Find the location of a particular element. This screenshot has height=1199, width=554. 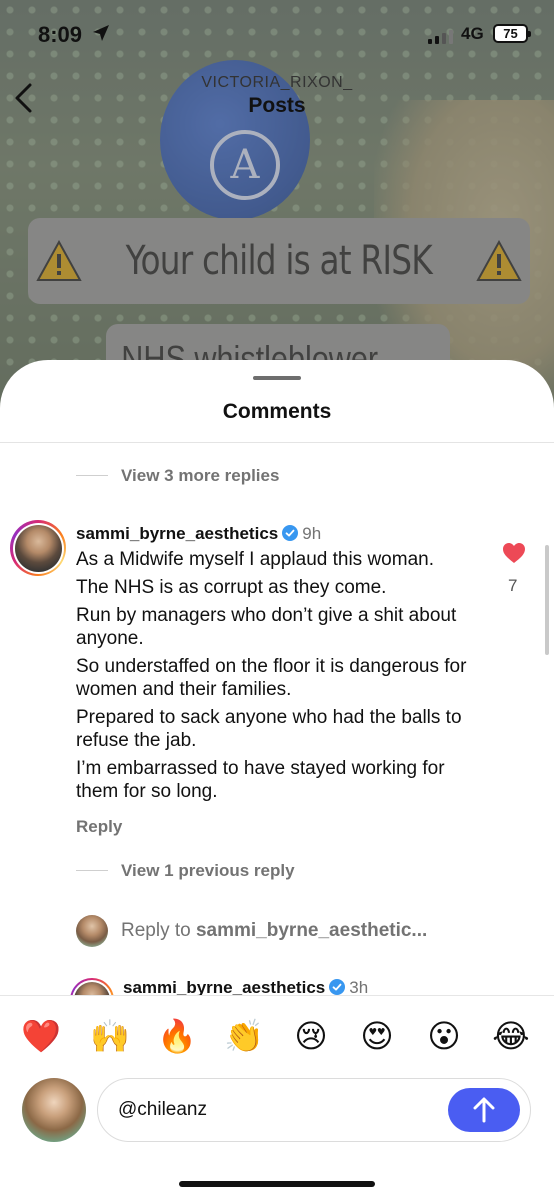

network-type: 4G is located at coordinates (472, 33).